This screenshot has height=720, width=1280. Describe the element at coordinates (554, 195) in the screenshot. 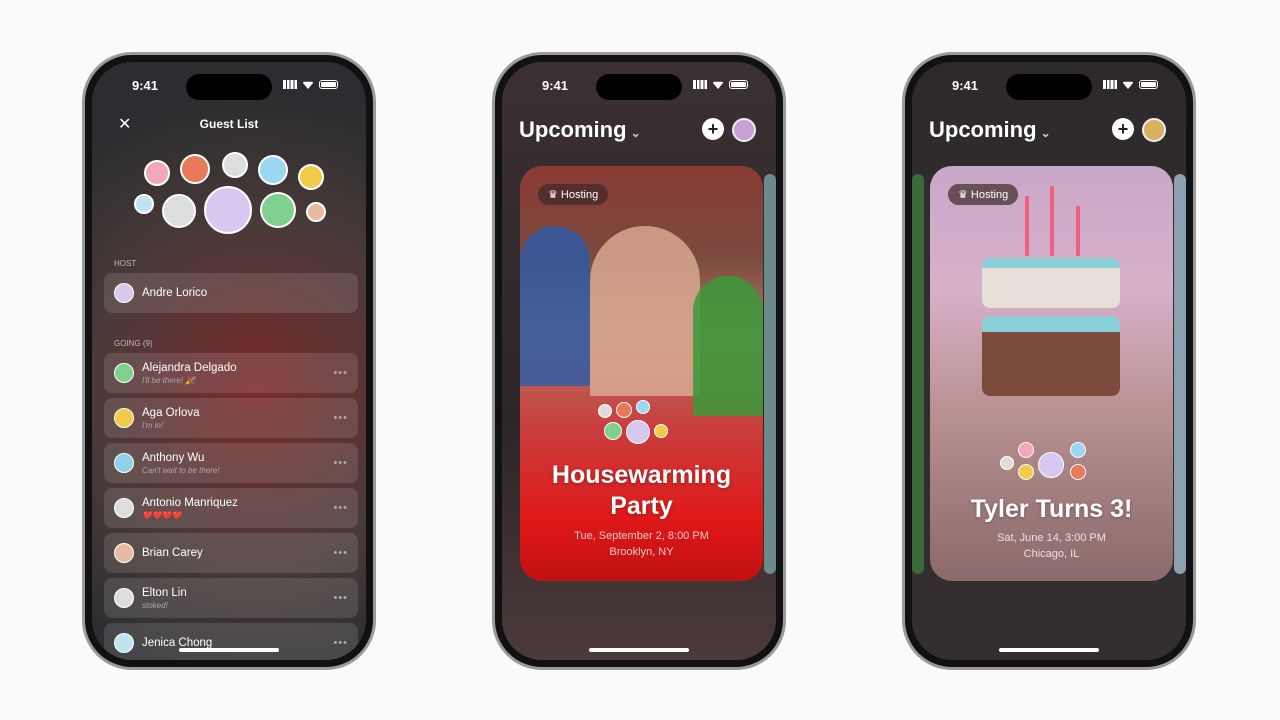

I see `crown-icon: ♛` at that location.